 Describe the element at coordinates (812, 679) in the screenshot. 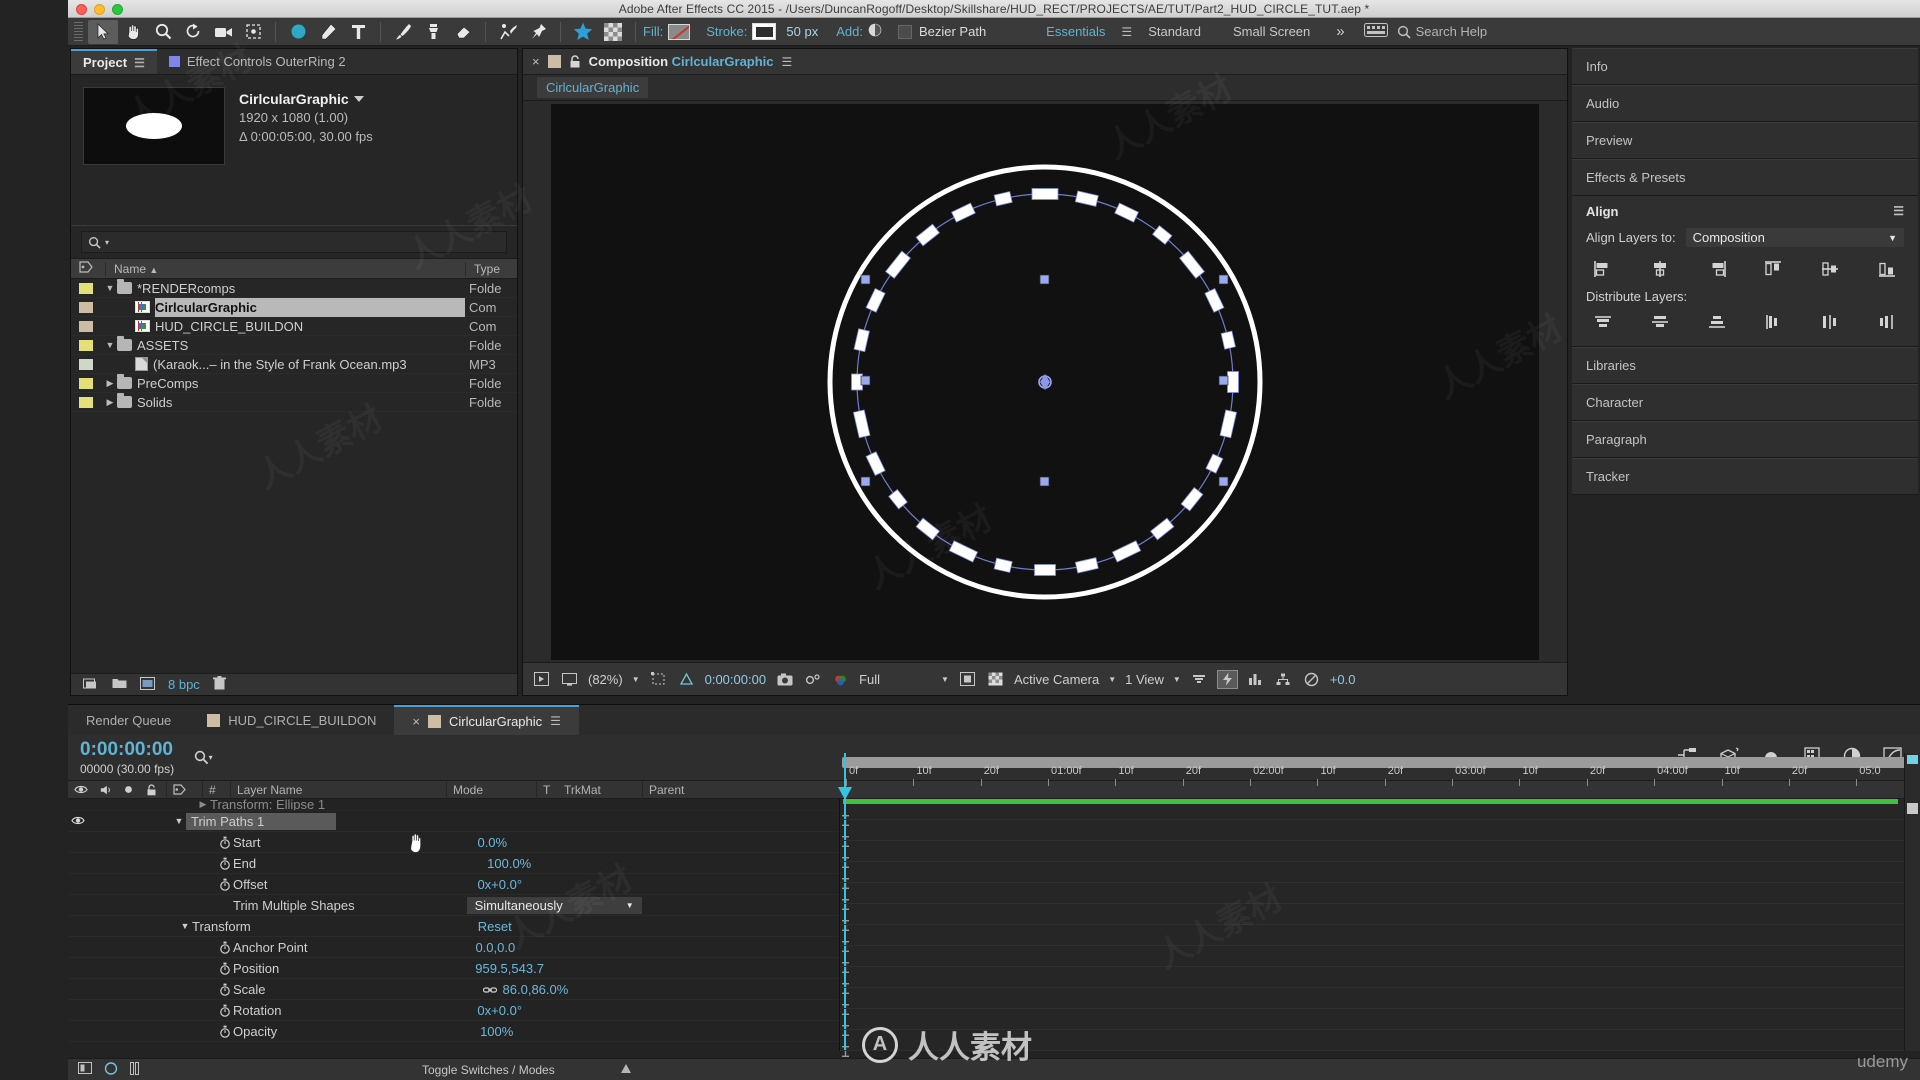

I see `show-snapshot-icon` at that location.